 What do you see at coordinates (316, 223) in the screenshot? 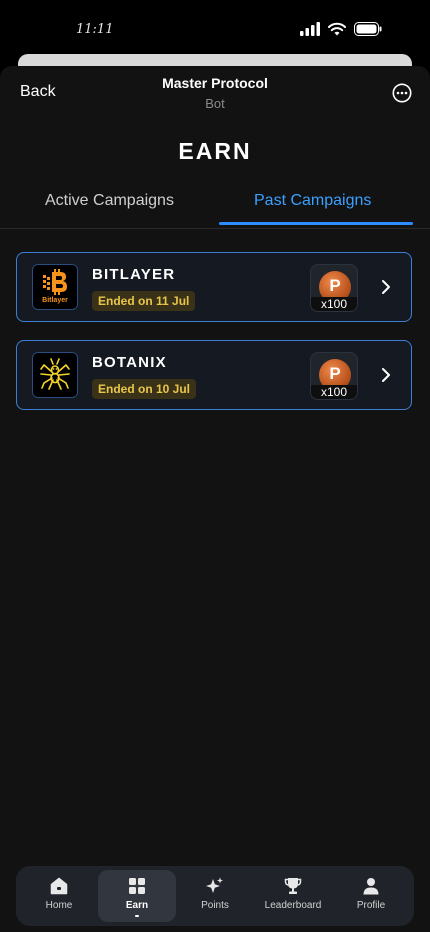
I see `active-tab-indicator` at bounding box center [316, 223].